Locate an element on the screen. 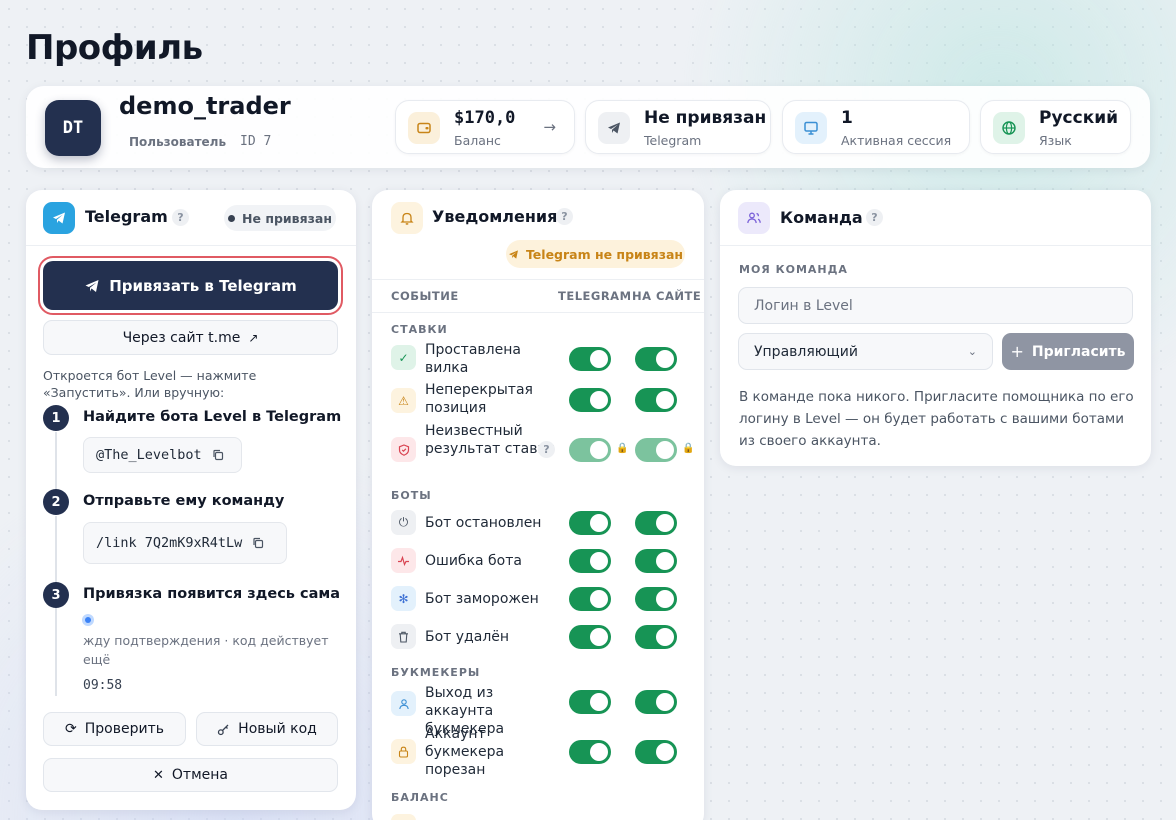 The image size is (1176, 820). lock-icon: 🔒 is located at coordinates (688, 448).